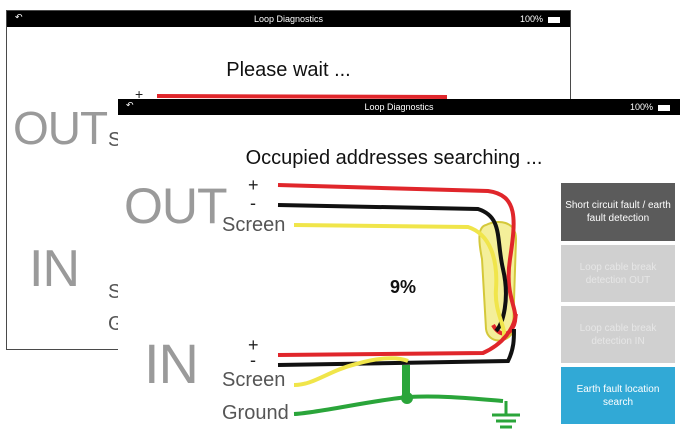 This screenshot has height=435, width=680. Describe the element at coordinates (618, 273) in the screenshot. I see `loop-break-out-button: Loop cable break detection OUT` at that location.